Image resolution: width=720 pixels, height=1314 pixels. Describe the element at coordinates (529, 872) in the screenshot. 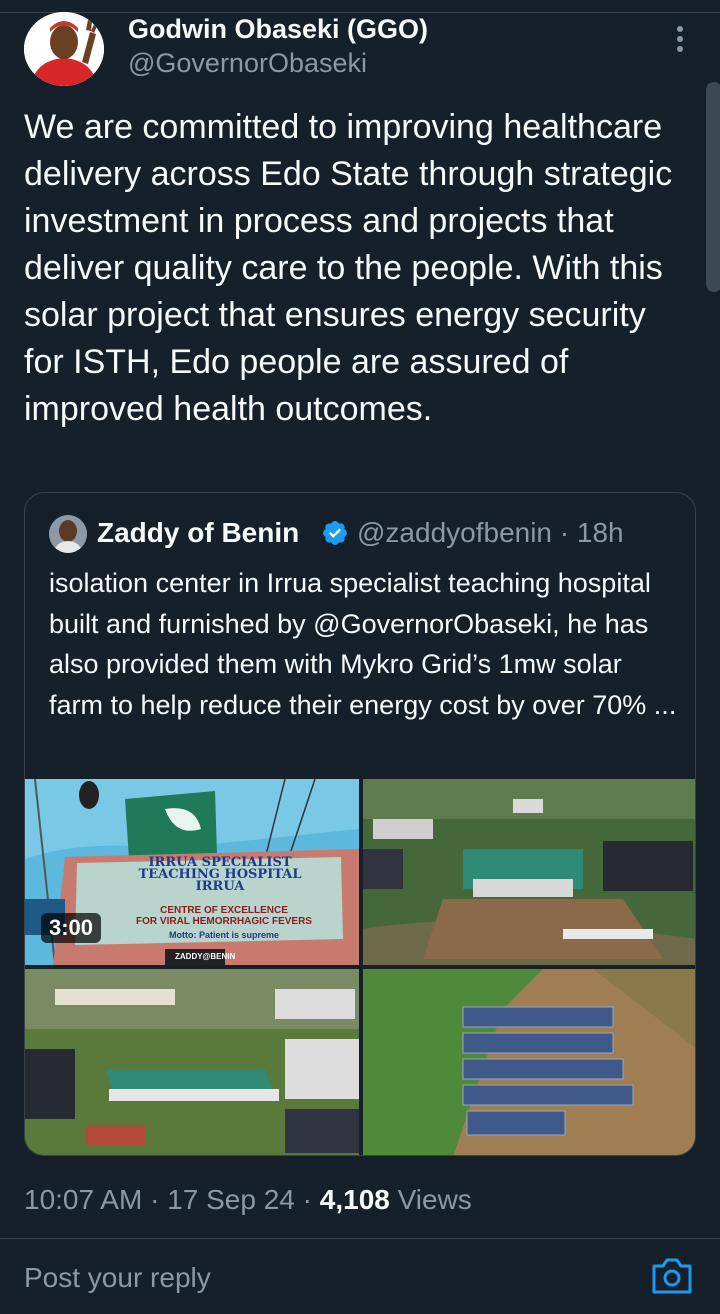

I see `image-aerial-hospital` at that location.